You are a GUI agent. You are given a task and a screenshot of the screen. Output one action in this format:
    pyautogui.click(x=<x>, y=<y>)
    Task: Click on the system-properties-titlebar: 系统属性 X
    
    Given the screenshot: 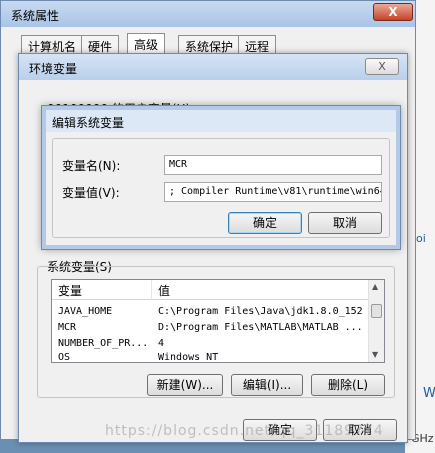 What is the action you would take?
    pyautogui.click(x=208, y=14)
    